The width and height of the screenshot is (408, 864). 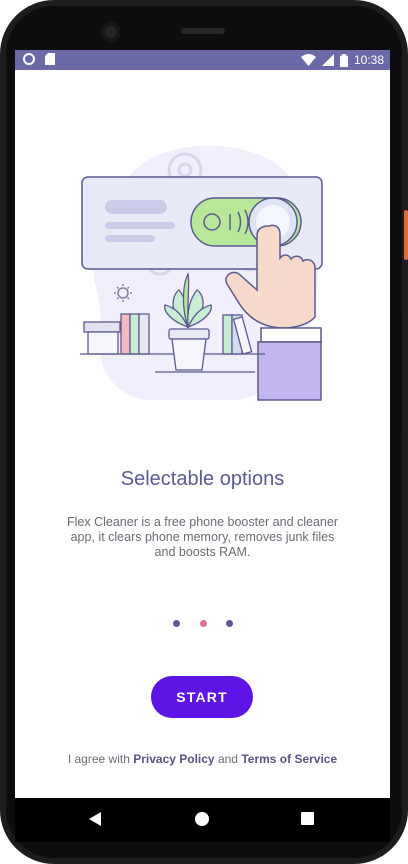 I want to click on agreement-joiner: and, so click(x=227, y=759).